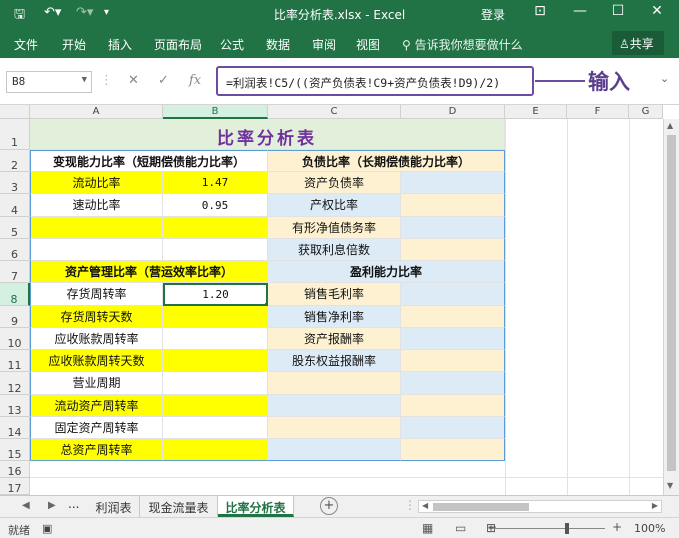 The width and height of the screenshot is (679, 538). Describe the element at coordinates (670, 485) in the screenshot. I see `scroll-down-icon: ▼` at that location.